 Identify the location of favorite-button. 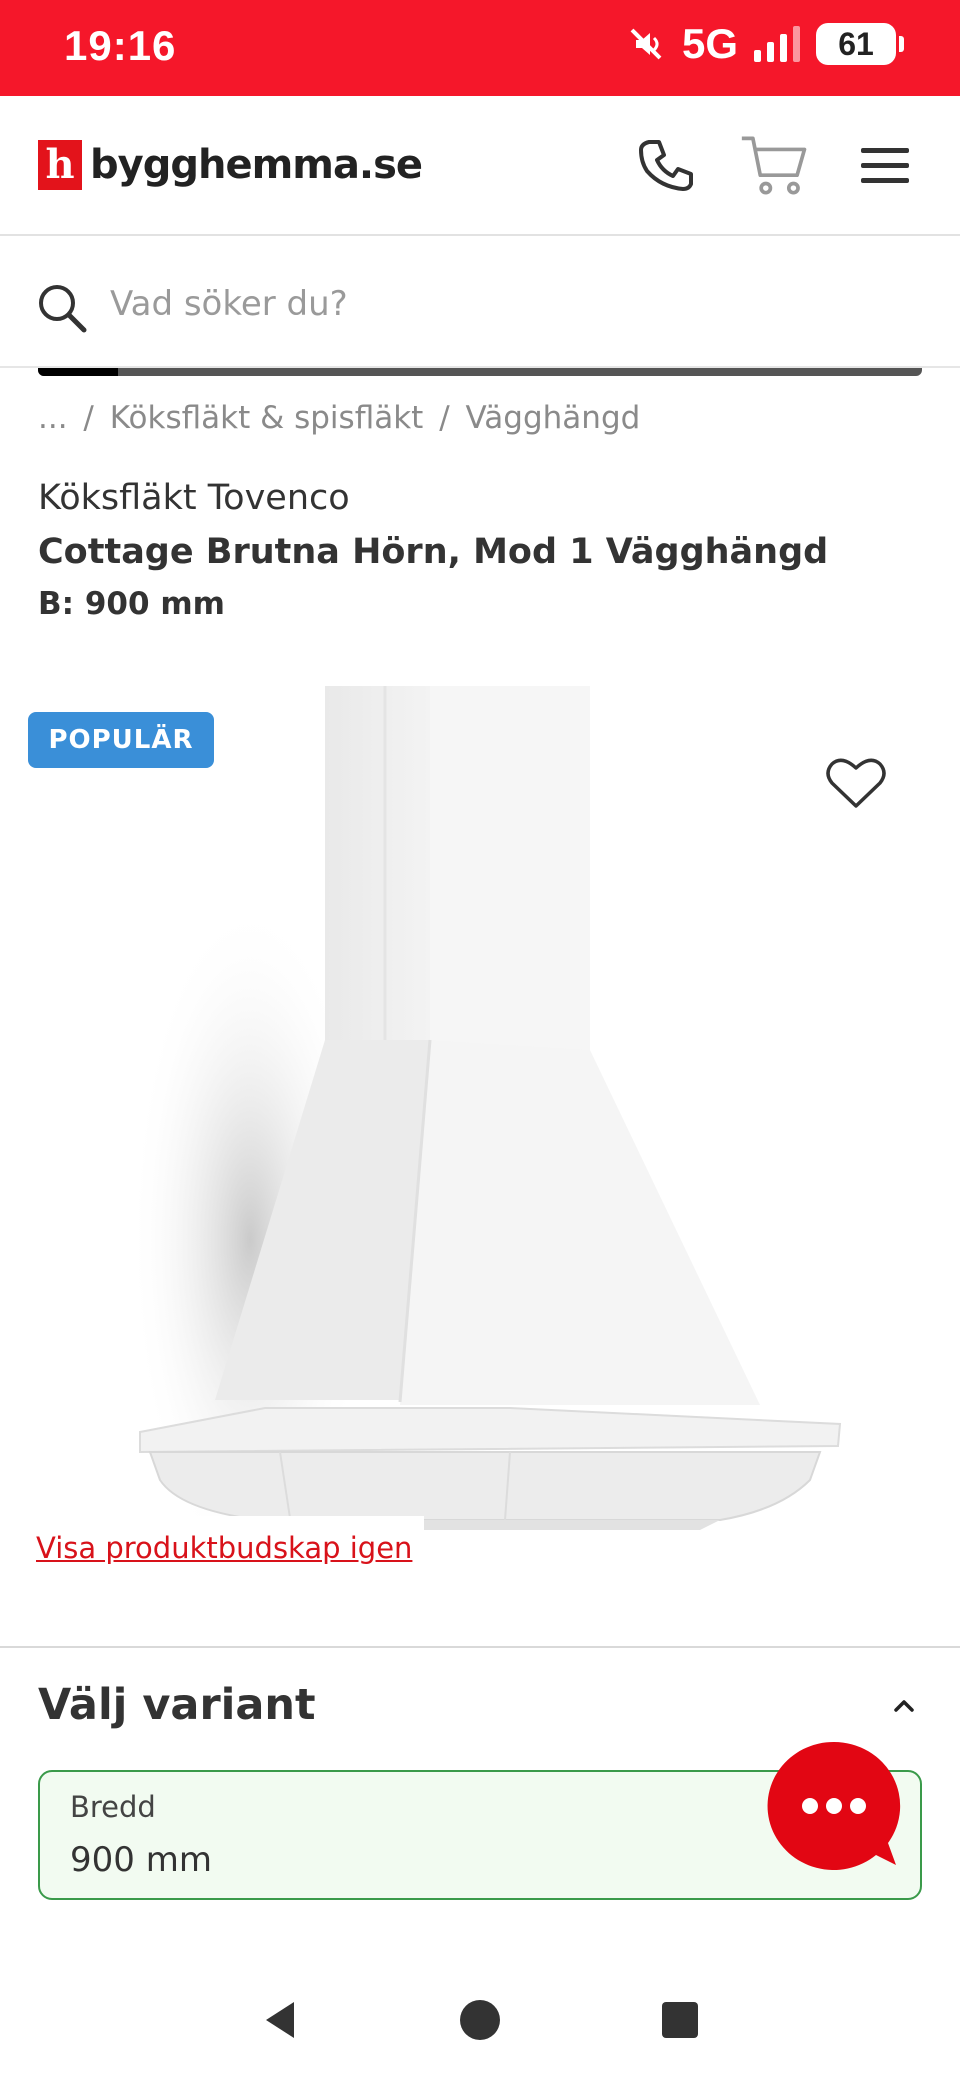
(856, 785).